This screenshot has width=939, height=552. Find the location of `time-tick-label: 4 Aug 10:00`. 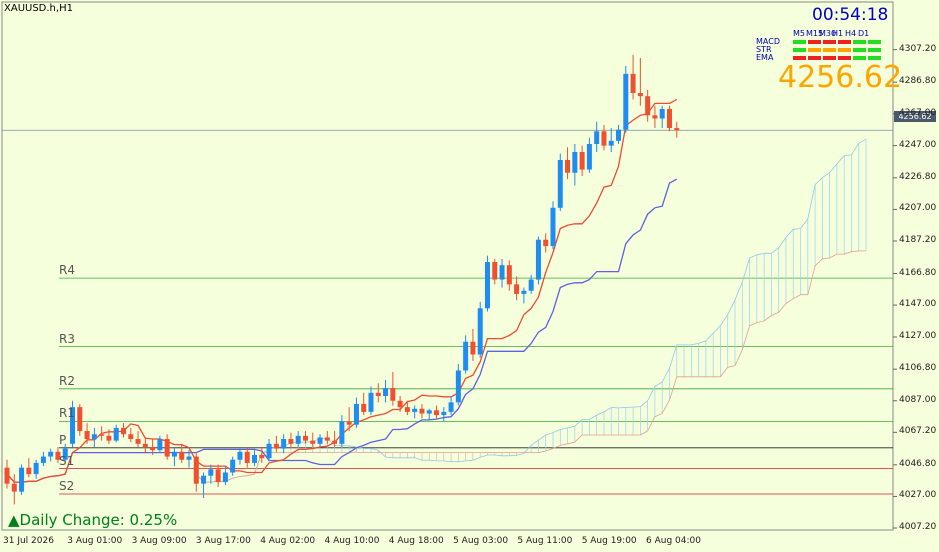

time-tick-label: 4 Aug 10:00 is located at coordinates (352, 541).